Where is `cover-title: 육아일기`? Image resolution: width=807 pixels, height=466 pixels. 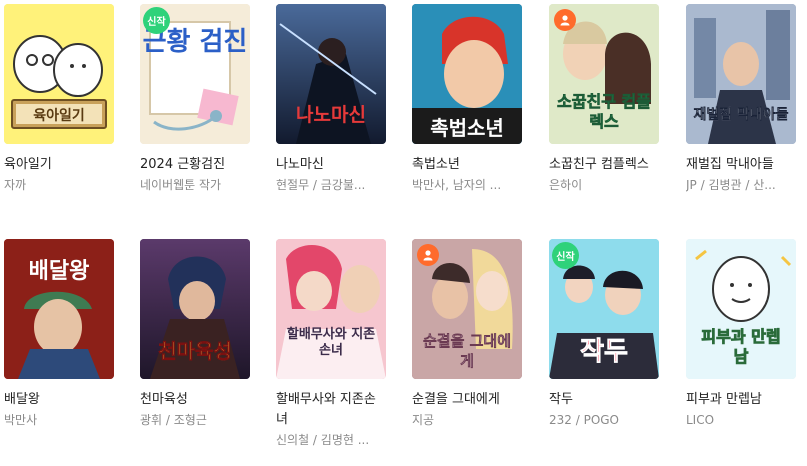
cover-title: 육아일기 is located at coordinates (59, 116).